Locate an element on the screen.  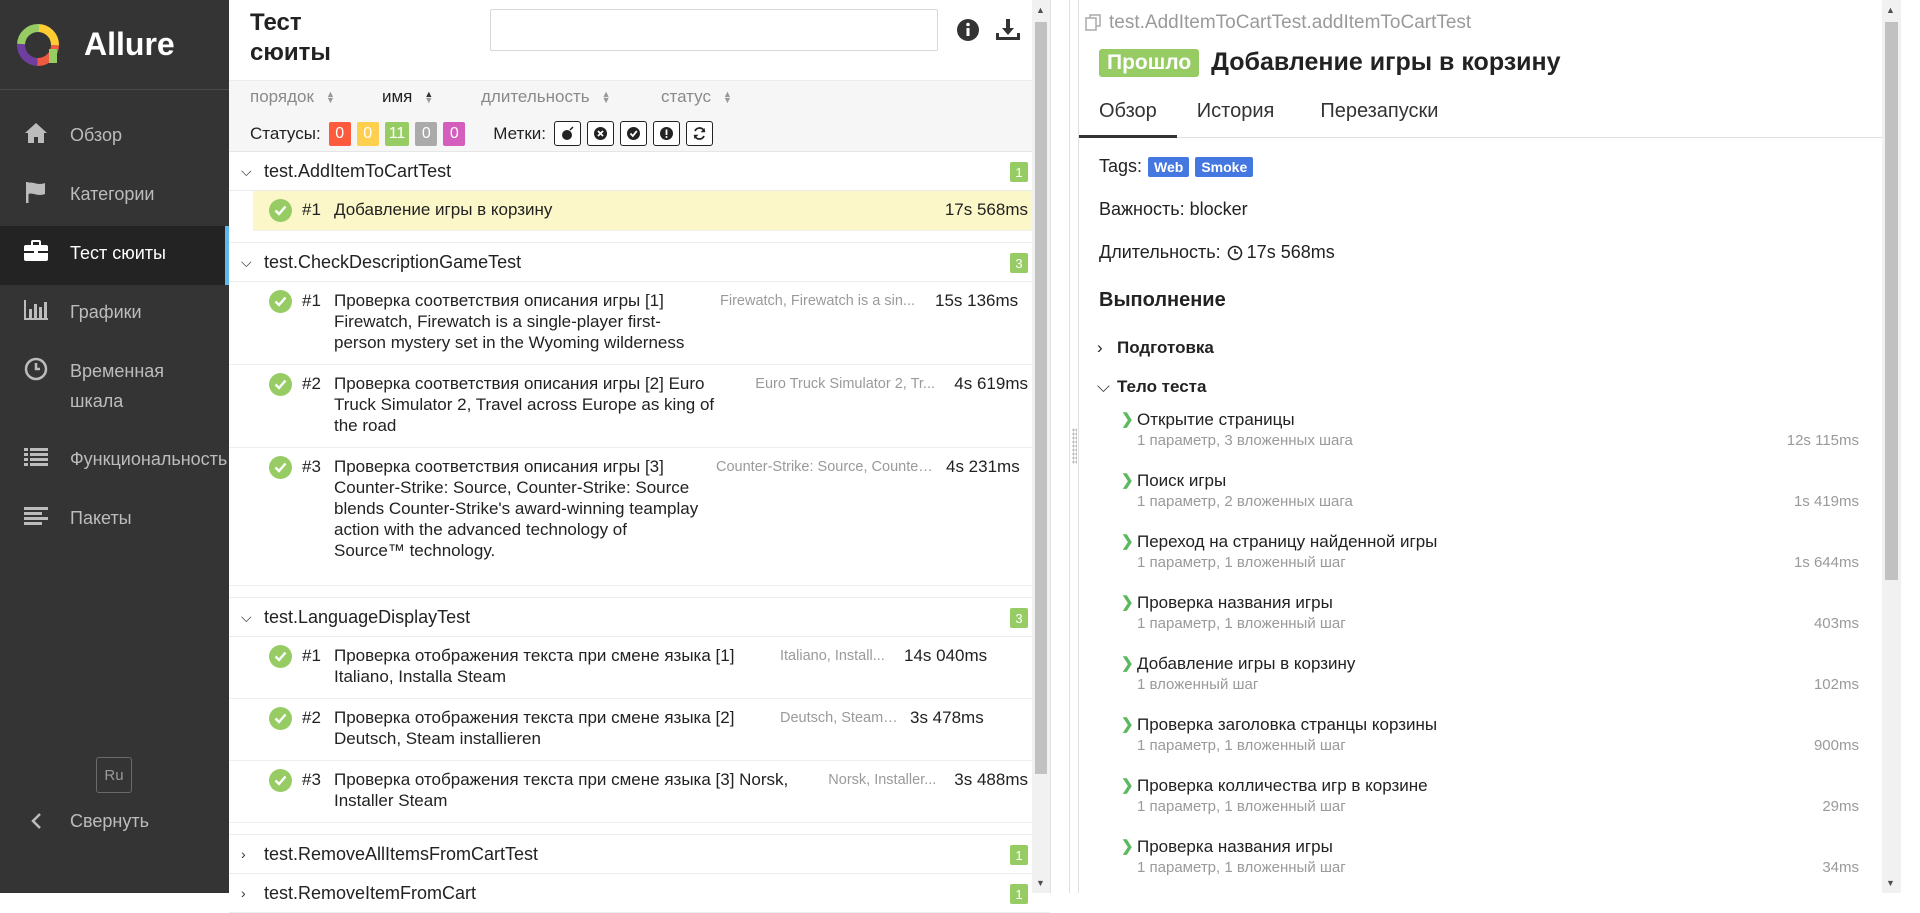
execution-title: Выполнение is located at coordinates (1162, 300).